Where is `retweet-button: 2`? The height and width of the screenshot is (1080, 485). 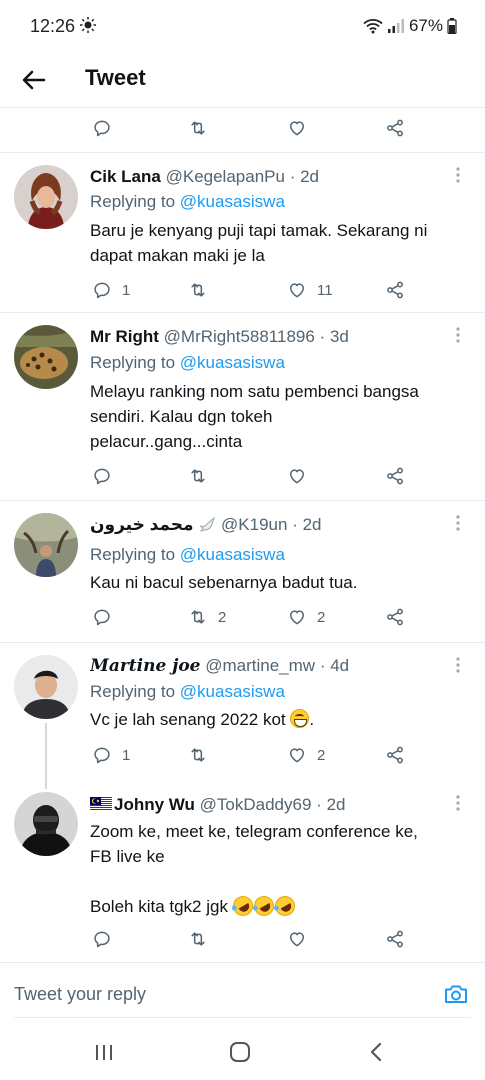 retweet-button: 2 is located at coordinates (207, 617).